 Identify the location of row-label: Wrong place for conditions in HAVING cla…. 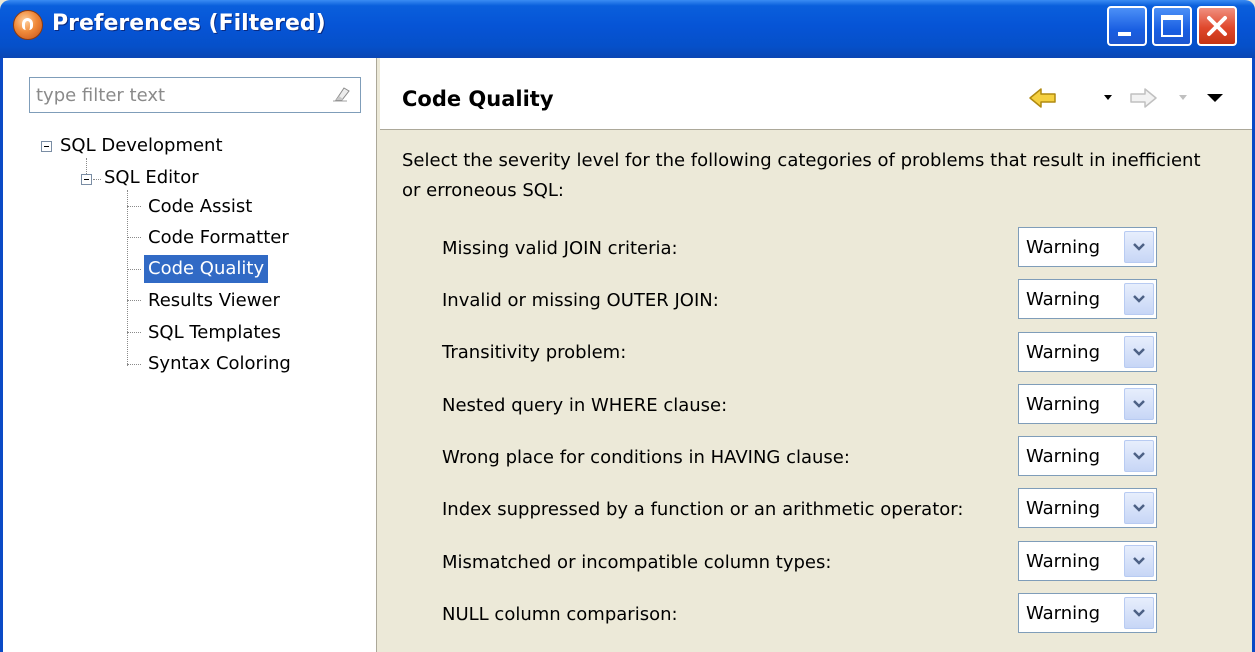
(646, 457).